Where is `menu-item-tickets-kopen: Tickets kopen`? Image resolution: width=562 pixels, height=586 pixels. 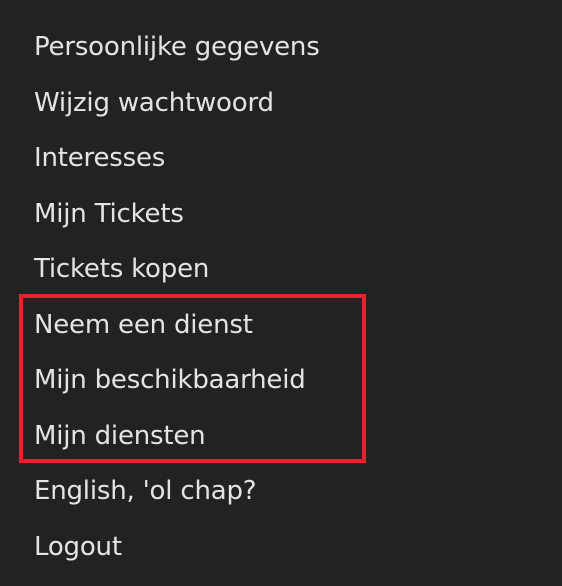 menu-item-tickets-kopen: Tickets kopen is located at coordinates (177, 270).